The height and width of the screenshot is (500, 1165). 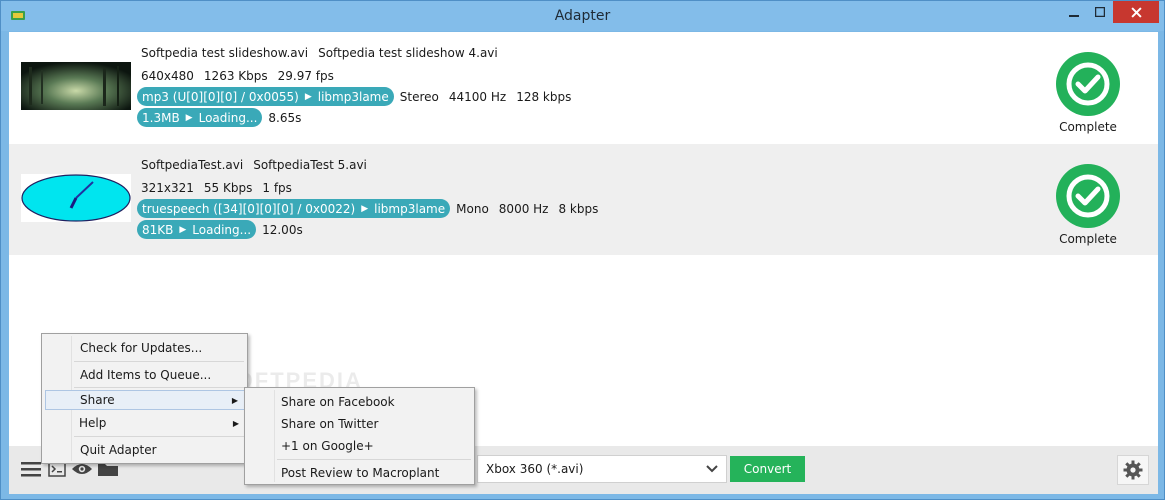 I want to click on menu-item-post-review: Post Review to Macroplant, so click(x=360, y=473).